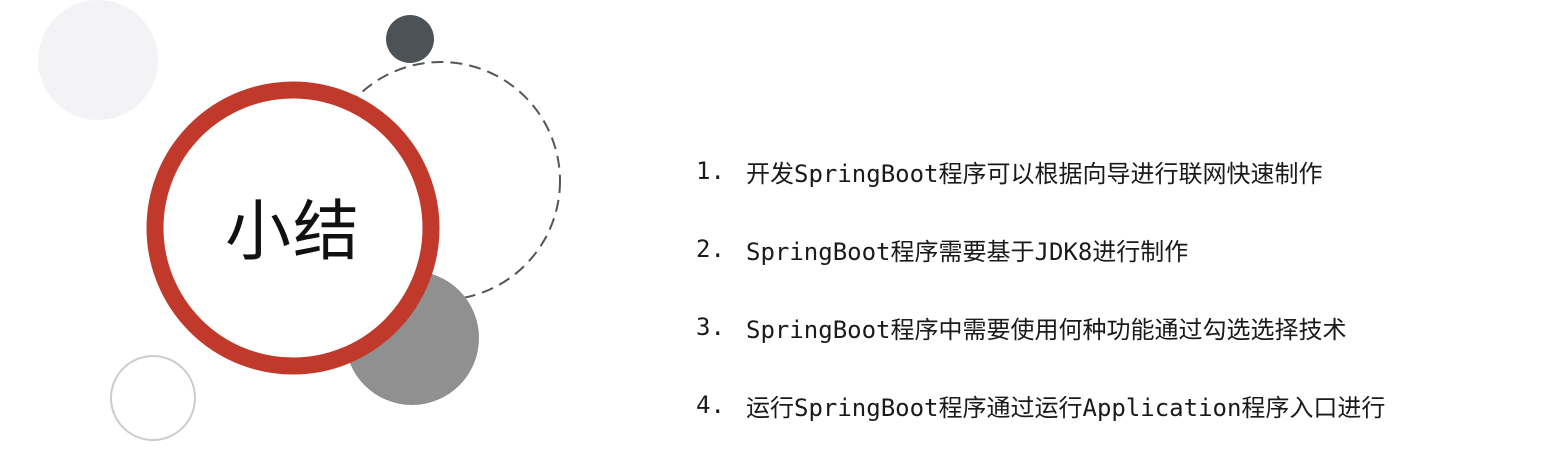 The height and width of the screenshot is (470, 1561). I want to click on item-number: 4., so click(710, 405).